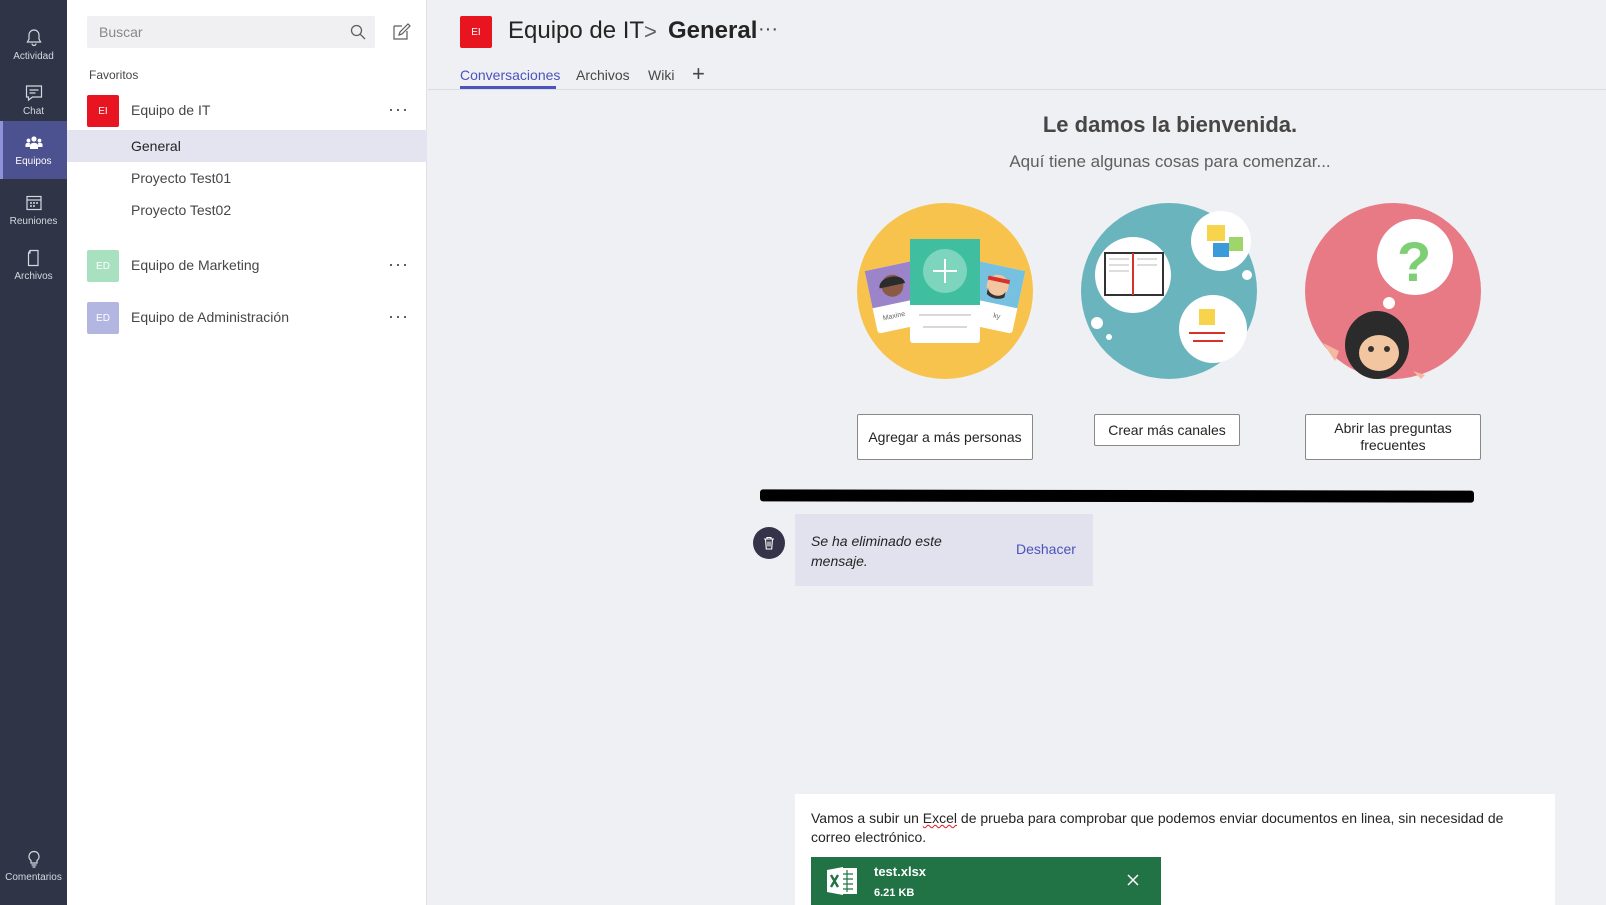  Describe the element at coordinates (33, 221) in the screenshot. I see `appbar-label: Reuniones` at that location.